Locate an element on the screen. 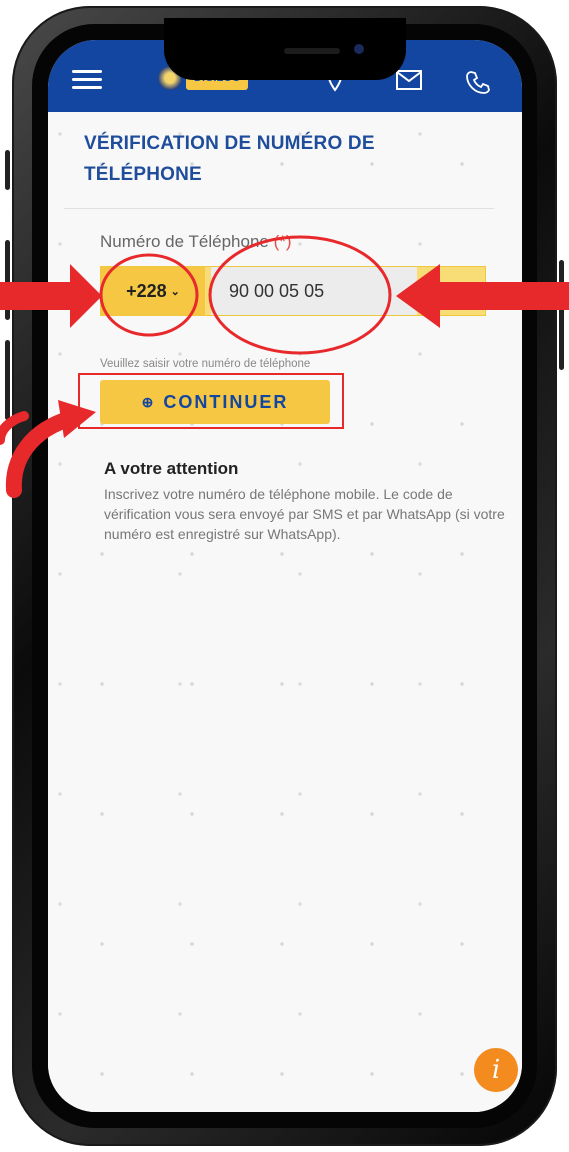 Image resolution: width=569 pixels, height=1152 pixels. chevron-down-icon: ⌄ is located at coordinates (175, 291).